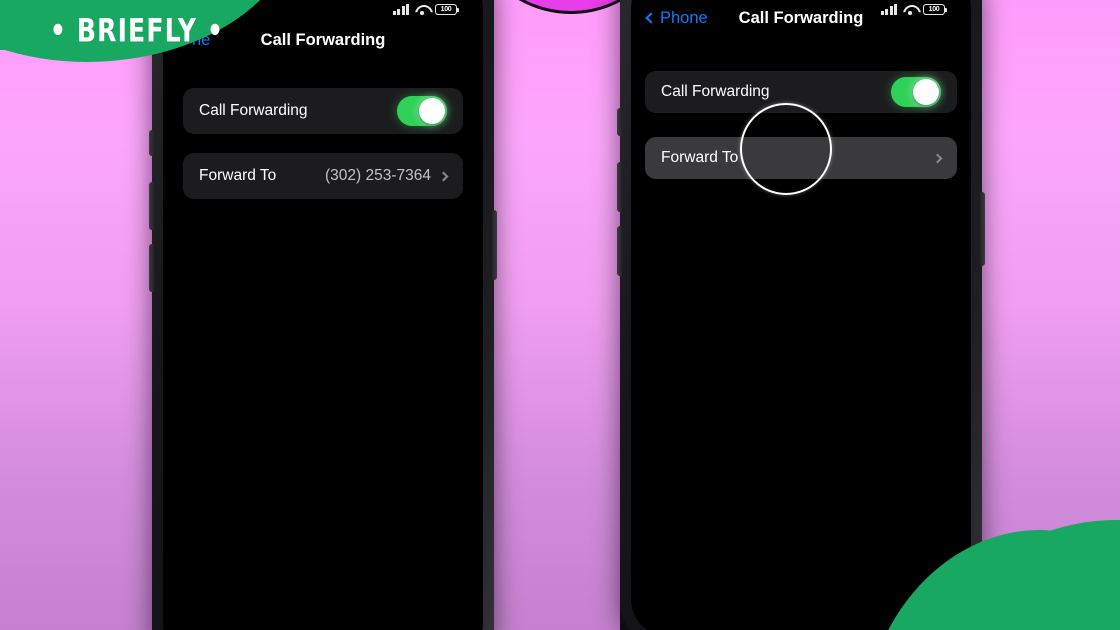  I want to click on row-value-group, so click(934, 158).